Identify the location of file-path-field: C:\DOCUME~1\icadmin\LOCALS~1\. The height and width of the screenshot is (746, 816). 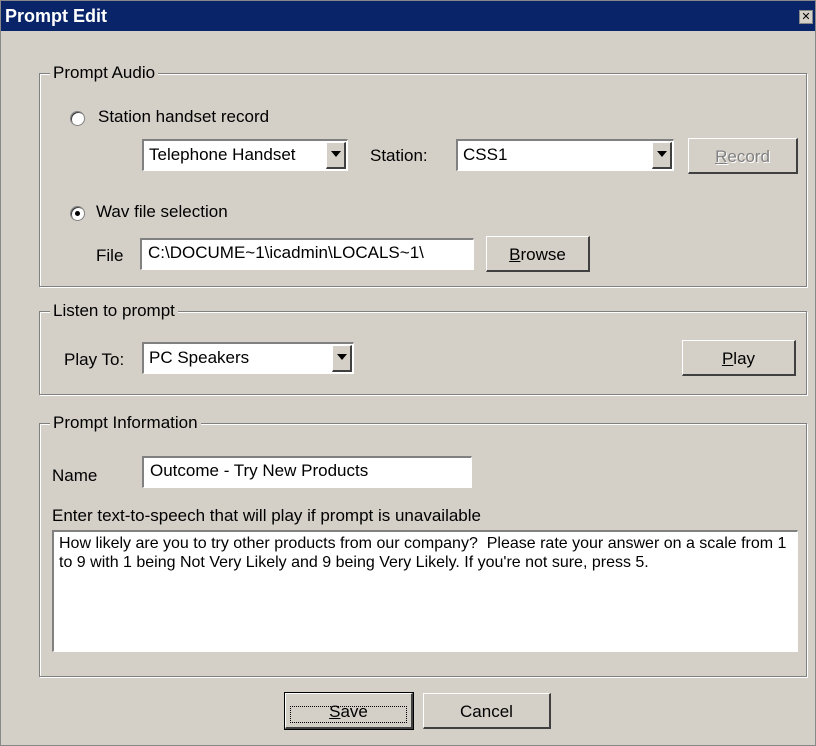
(307, 254).